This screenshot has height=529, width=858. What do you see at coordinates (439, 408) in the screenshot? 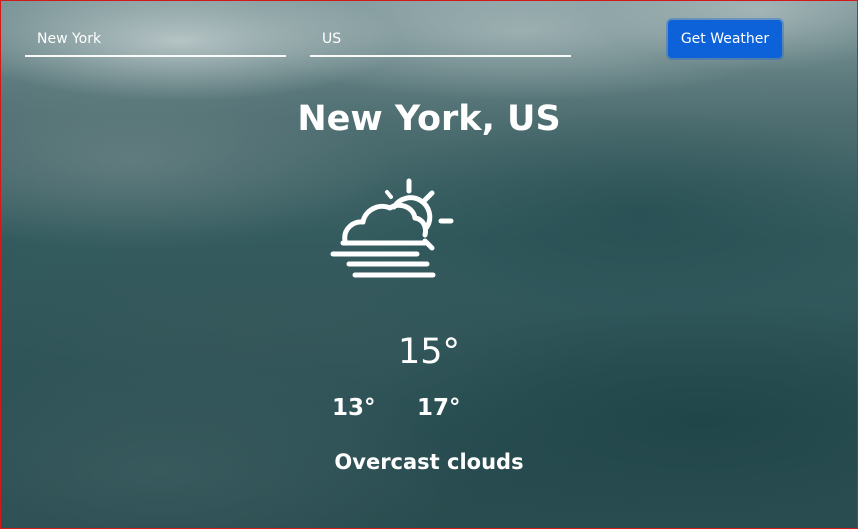
I see `max-temperature: 17°` at bounding box center [439, 408].